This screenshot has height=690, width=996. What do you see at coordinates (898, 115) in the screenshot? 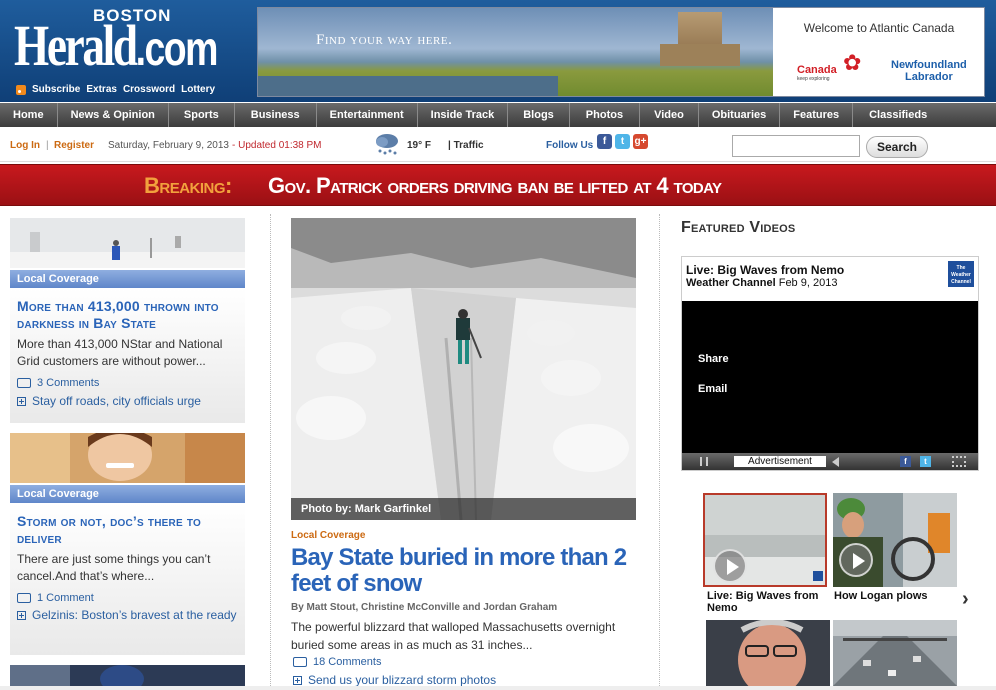
I see `nav-classifieds: Classifieds` at bounding box center [898, 115].